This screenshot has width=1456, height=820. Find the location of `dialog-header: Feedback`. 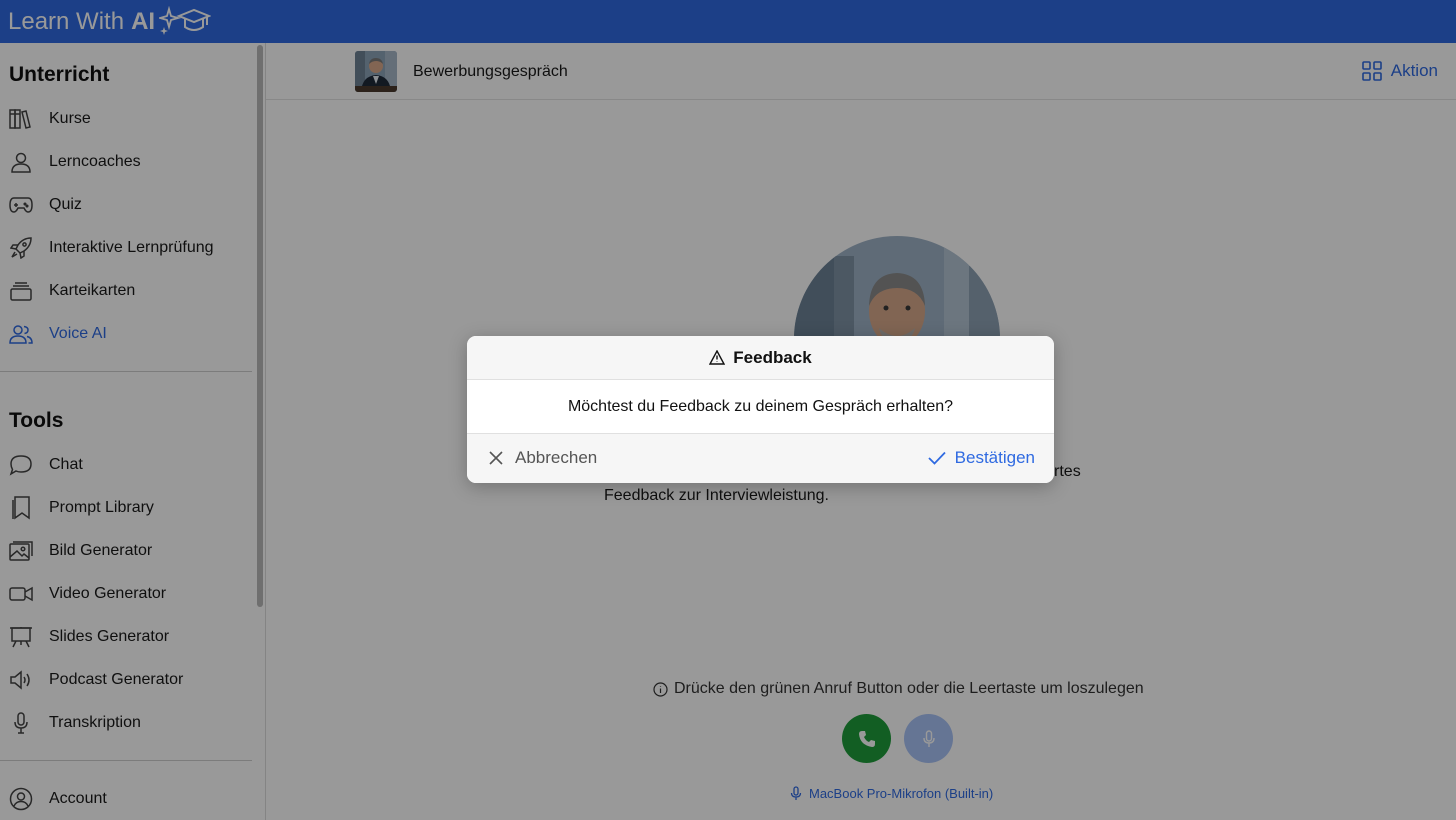

dialog-header: Feedback is located at coordinates (760, 358).